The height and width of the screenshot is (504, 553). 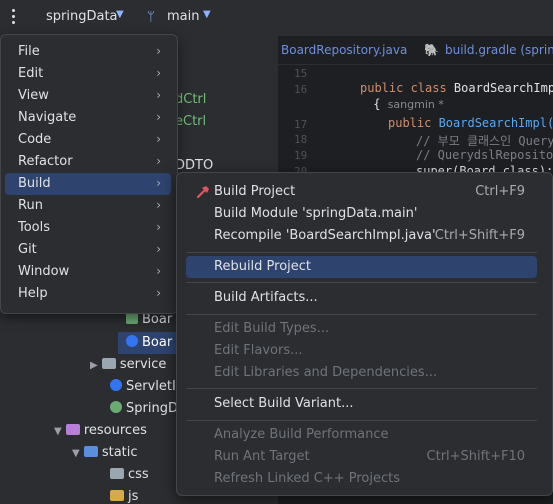 I want to click on main-menu-icon, so click(x=13, y=18).